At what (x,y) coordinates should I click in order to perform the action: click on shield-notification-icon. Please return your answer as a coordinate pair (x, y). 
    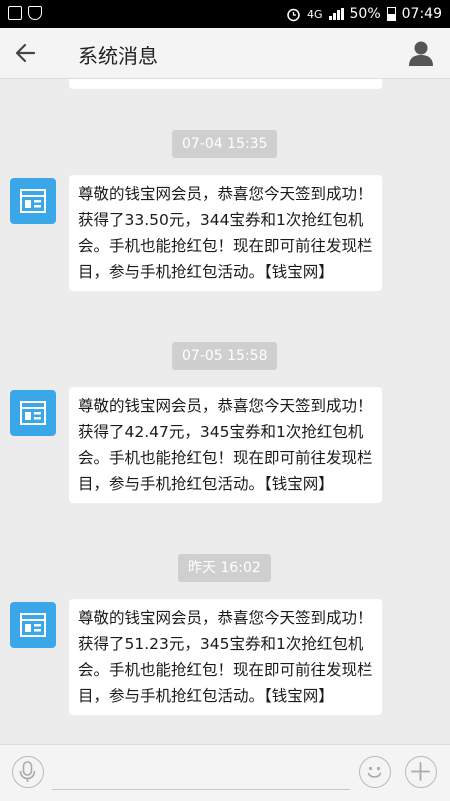
    Looking at the image, I should click on (35, 13).